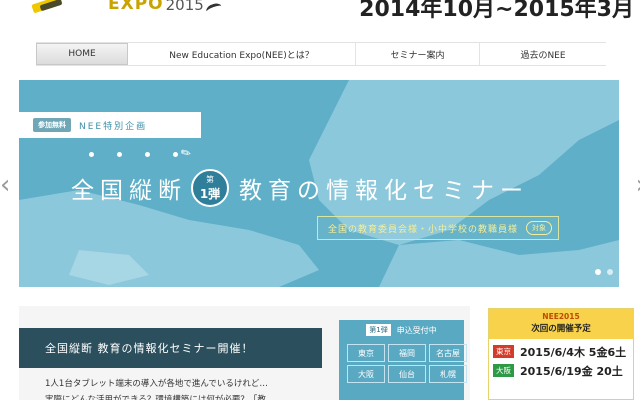 This screenshot has width=640, height=400. I want to click on city-button-sendai: 仙台, so click(407, 374).